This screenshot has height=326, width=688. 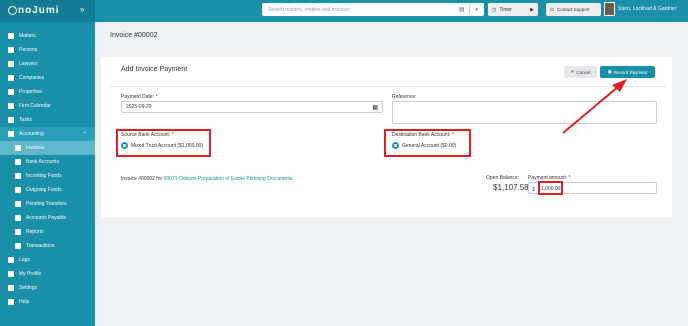 I want to click on annotation-arrow, so click(x=594, y=106).